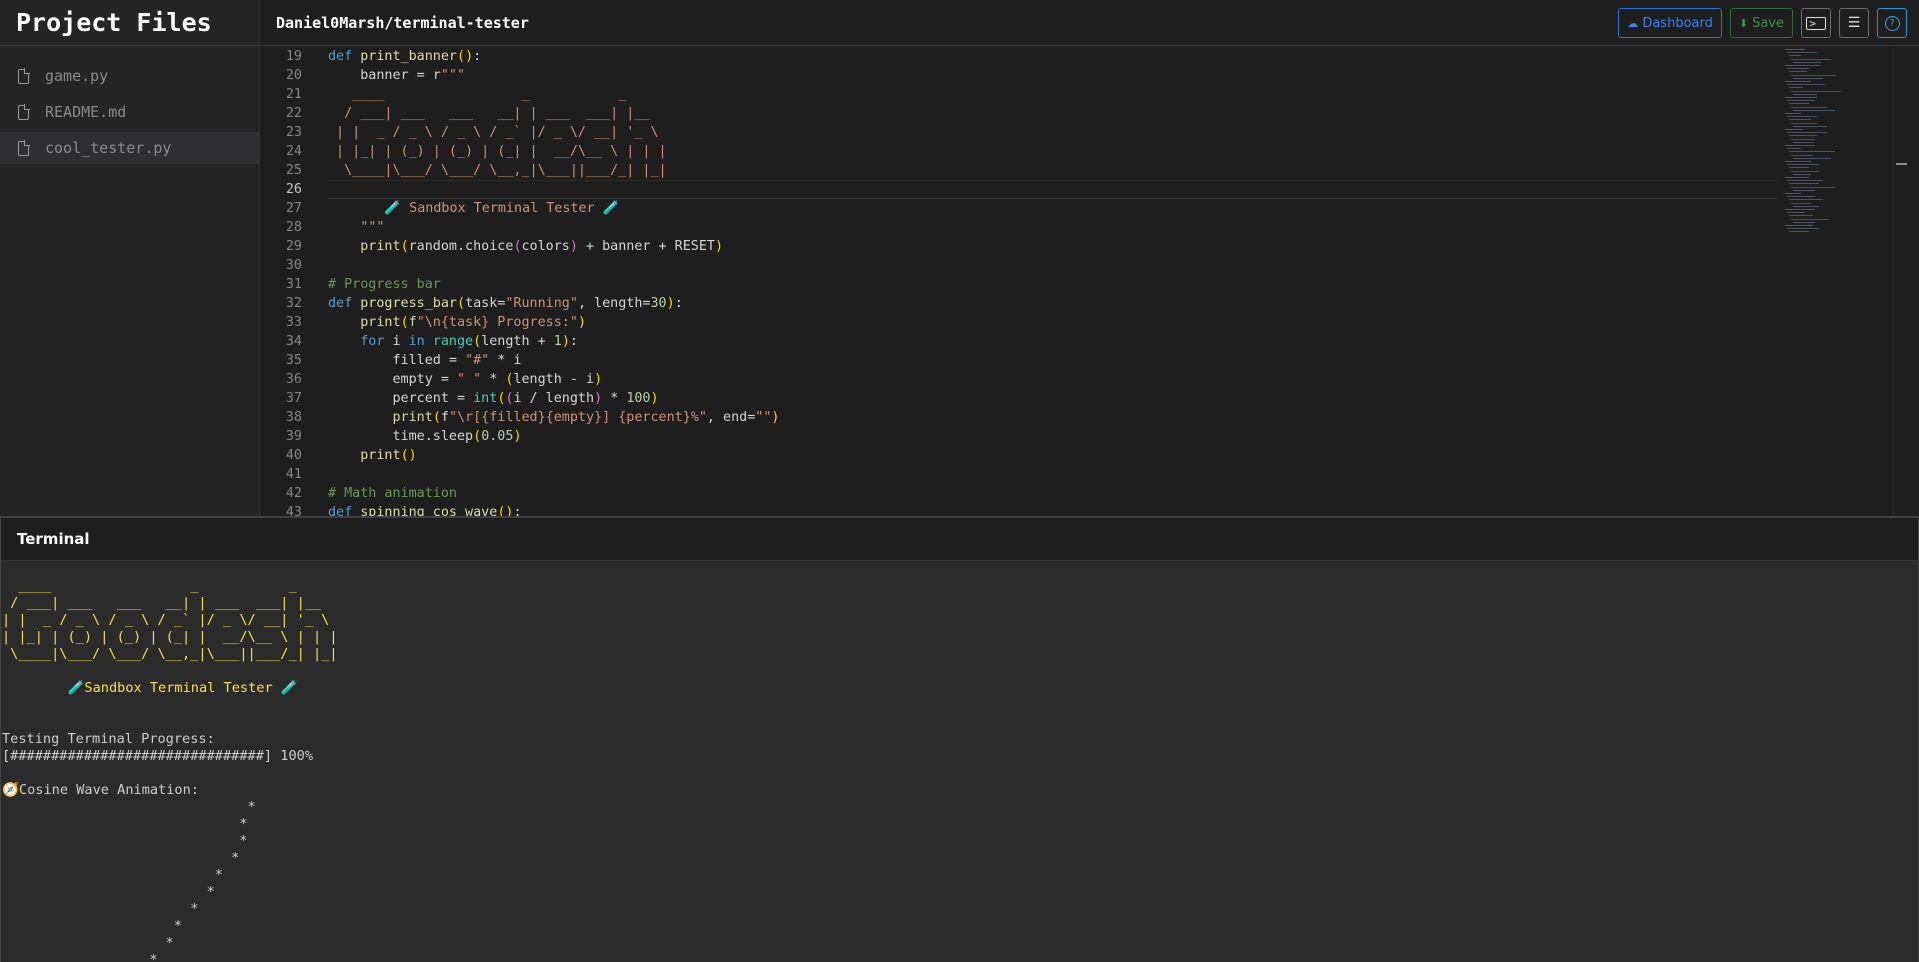 Image resolution: width=1919 pixels, height=962 pixels. I want to click on code-line: def spinning_cos_wave():, so click(425, 510).